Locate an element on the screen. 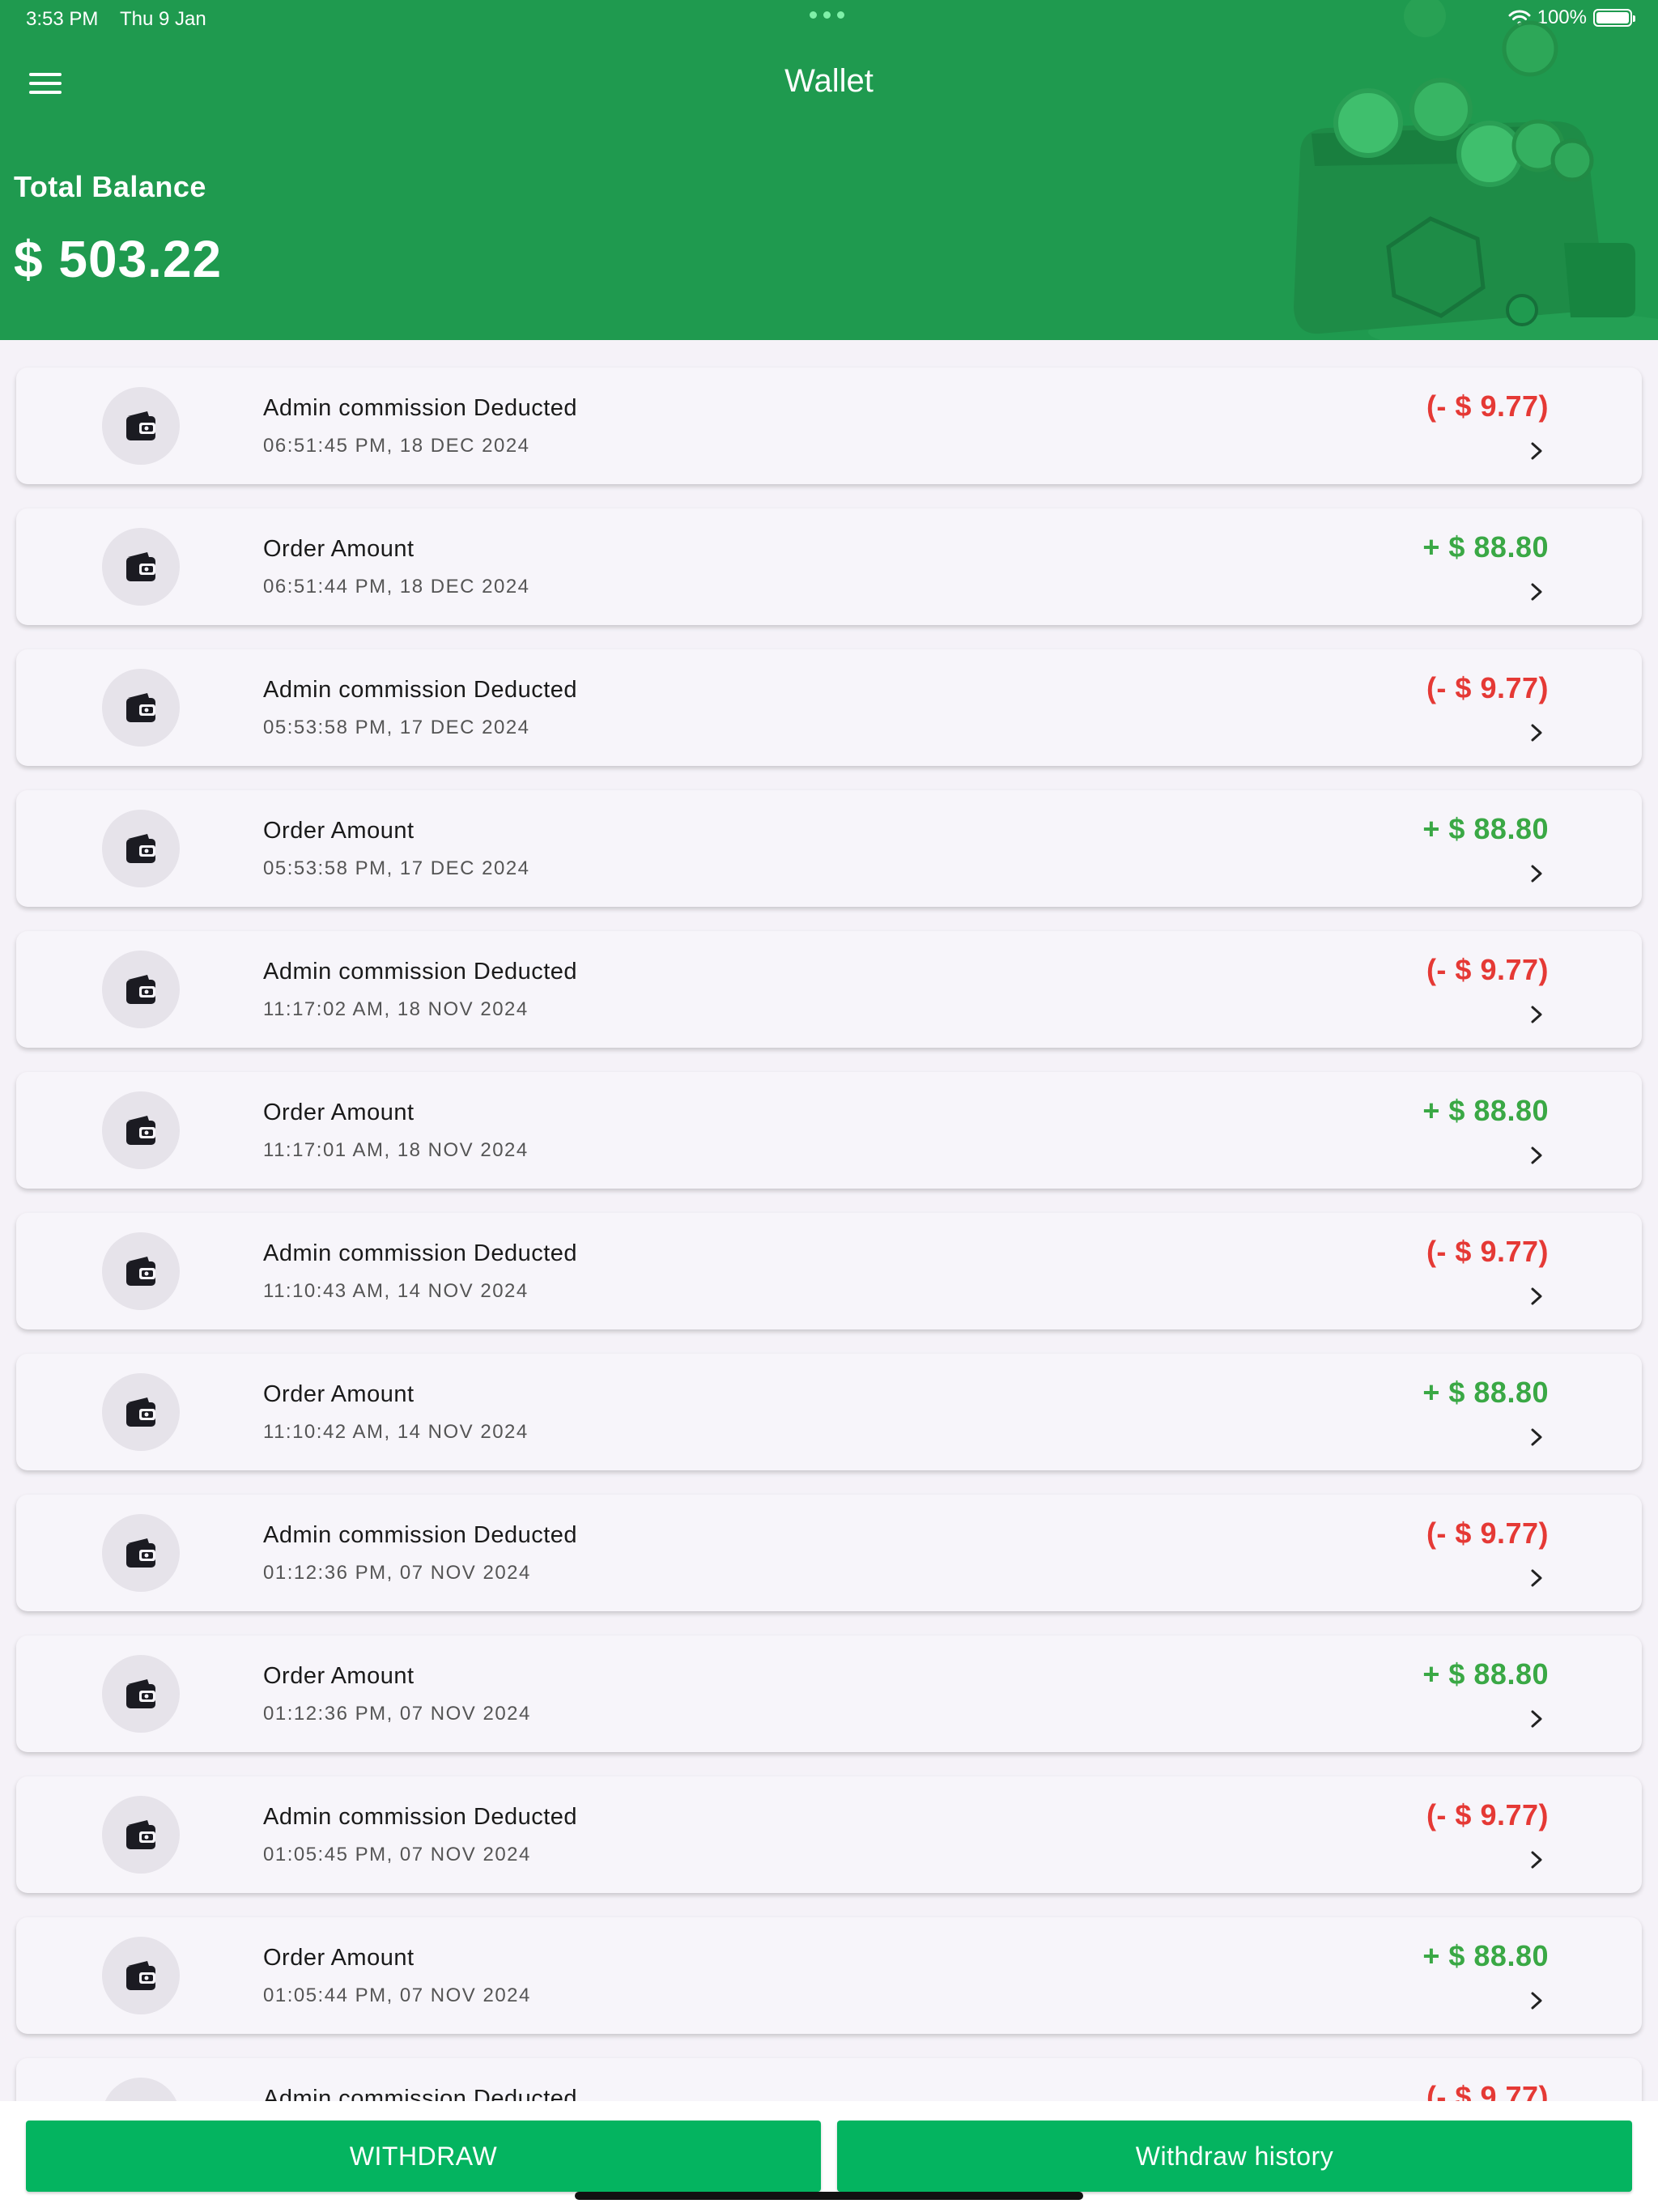  withdraw-button: WITHDRAW is located at coordinates (423, 2156).